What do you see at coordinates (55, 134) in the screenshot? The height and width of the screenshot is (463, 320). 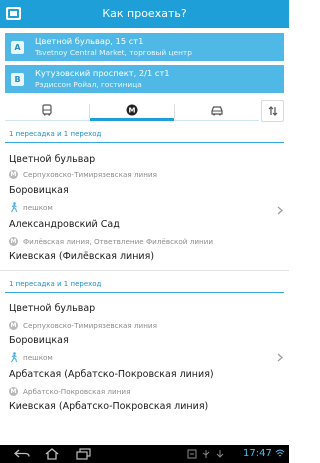 I see `route-1-title: 1 пересадка и 1 переход` at bounding box center [55, 134].